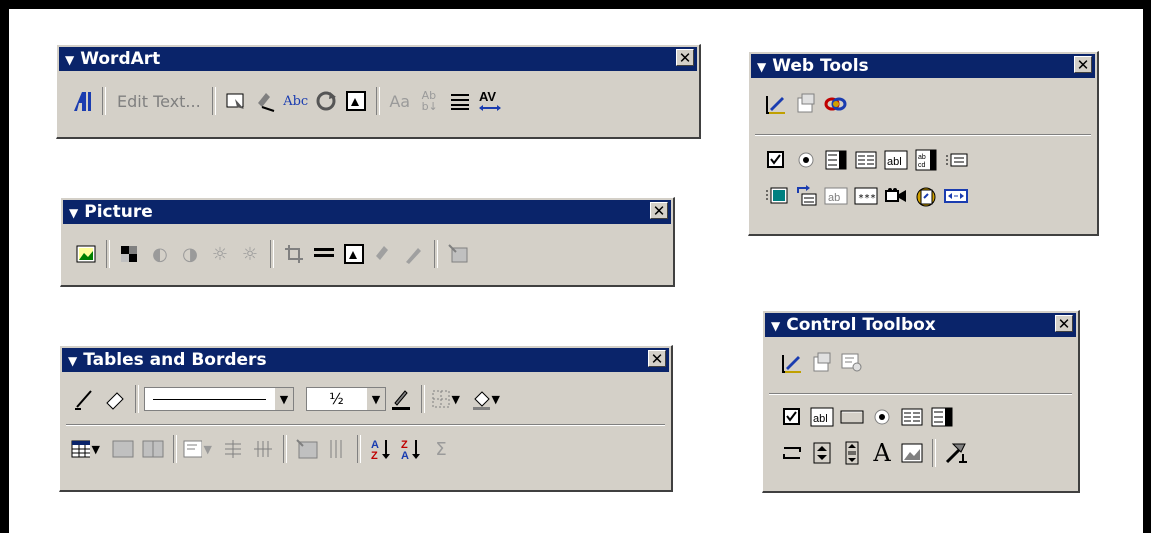 The height and width of the screenshot is (533, 1151). I want to click on line-style-icon, so click(324, 254).